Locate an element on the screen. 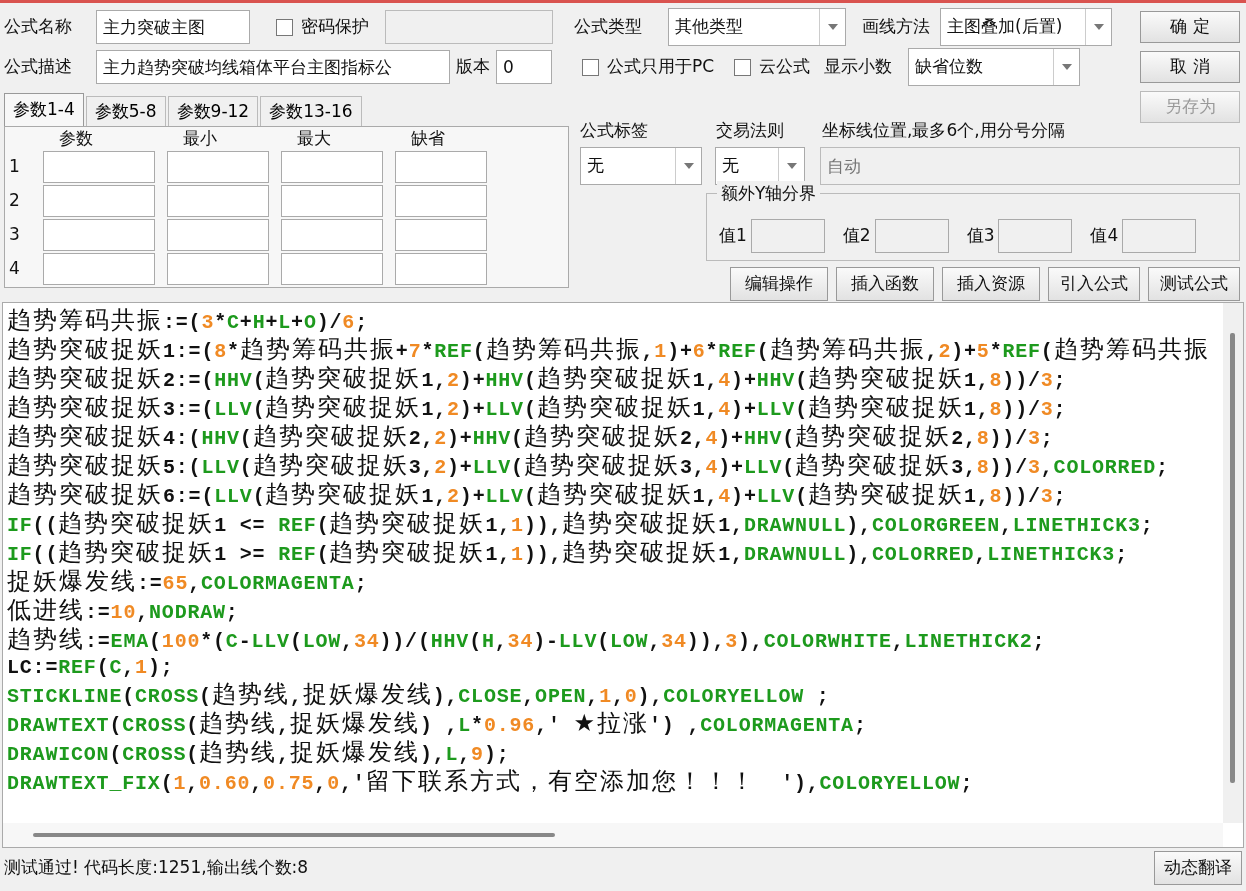  code-line: 趋势线:=EMA(100*(C-LLV(LOW,34))/(HHV(H,34)-LLV(LOW,34)),3),COLORWHITE,LINETHICK2; is located at coordinates (527, 640).